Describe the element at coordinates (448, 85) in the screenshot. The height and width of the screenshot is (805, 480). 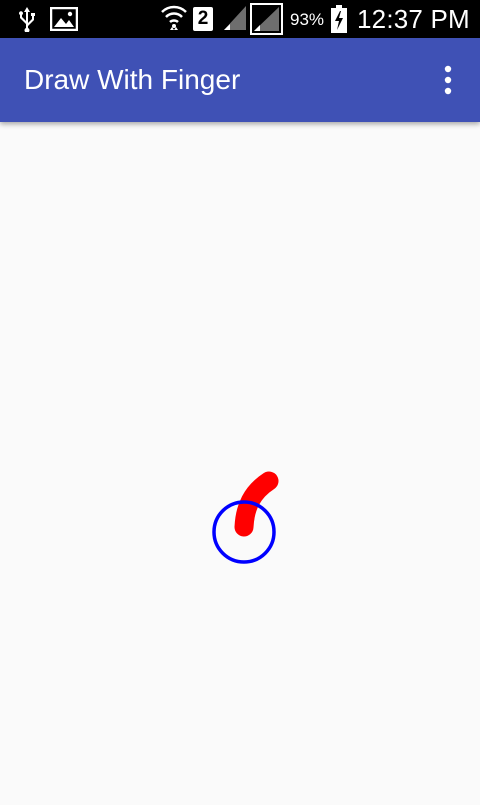
I see `more-vert-icon` at that location.